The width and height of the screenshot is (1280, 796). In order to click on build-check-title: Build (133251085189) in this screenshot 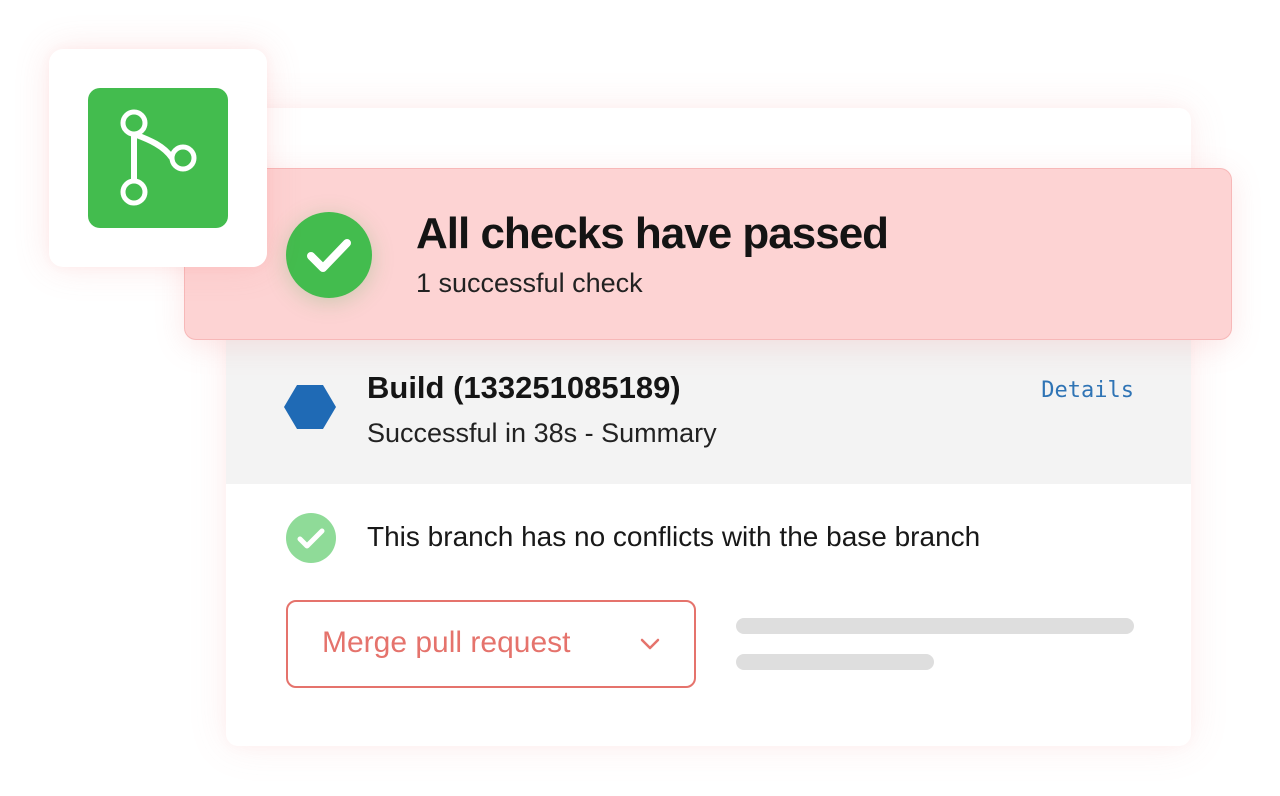, I will do `click(524, 387)`.